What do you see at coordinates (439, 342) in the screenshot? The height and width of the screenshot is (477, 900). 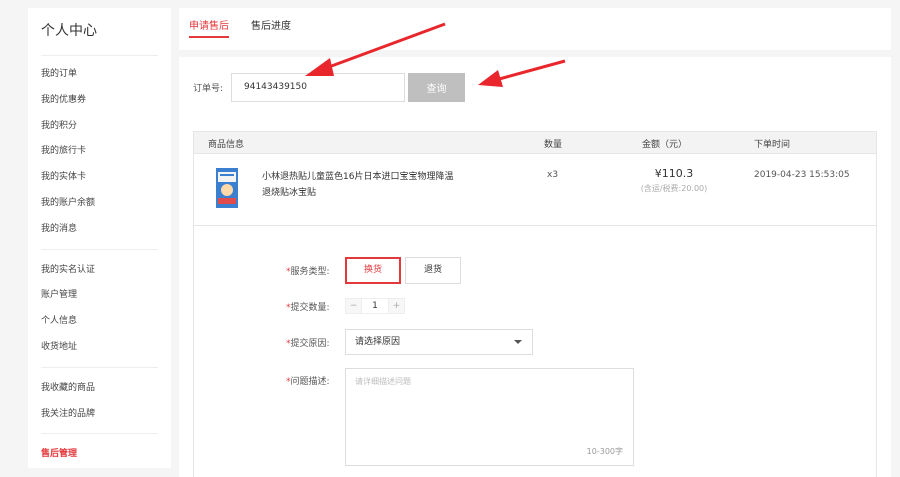 I see `reason-select: 请选择原因` at bounding box center [439, 342].